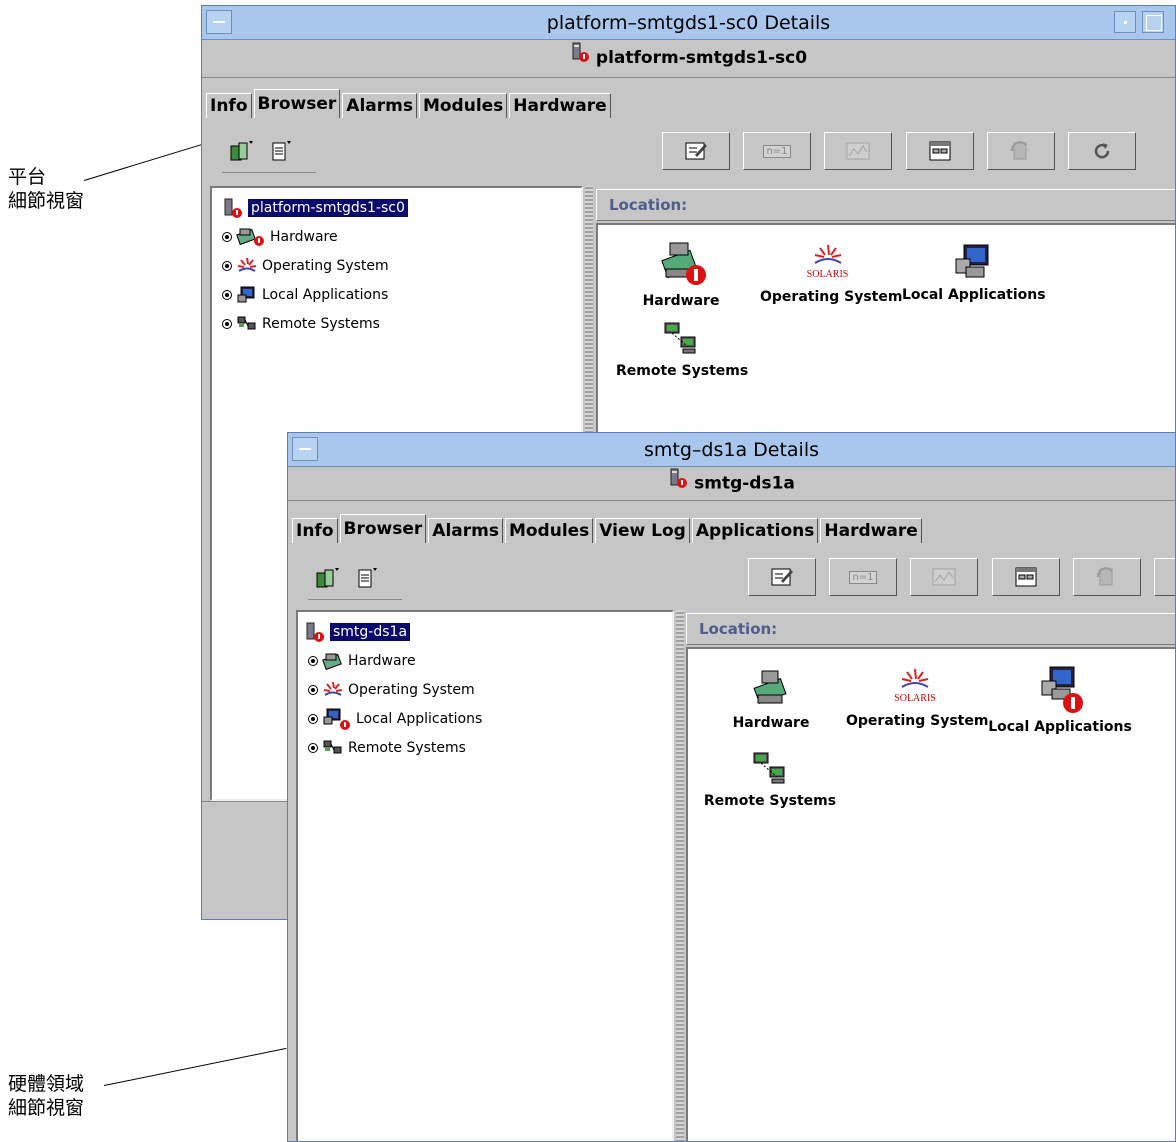  Describe the element at coordinates (195, 1066) in the screenshot. I see `callout-domain-pointer` at that location.